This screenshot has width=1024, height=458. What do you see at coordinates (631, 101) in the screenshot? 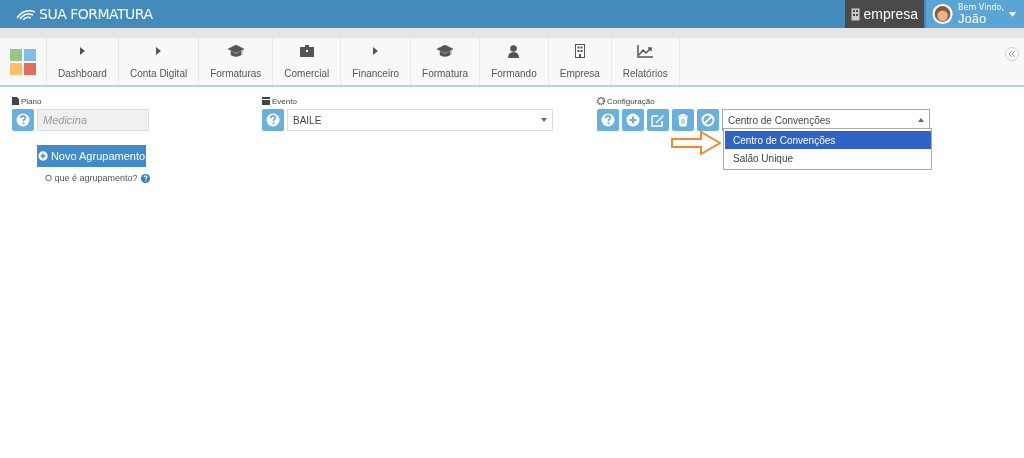
I see `field-label: Configuração` at bounding box center [631, 101].